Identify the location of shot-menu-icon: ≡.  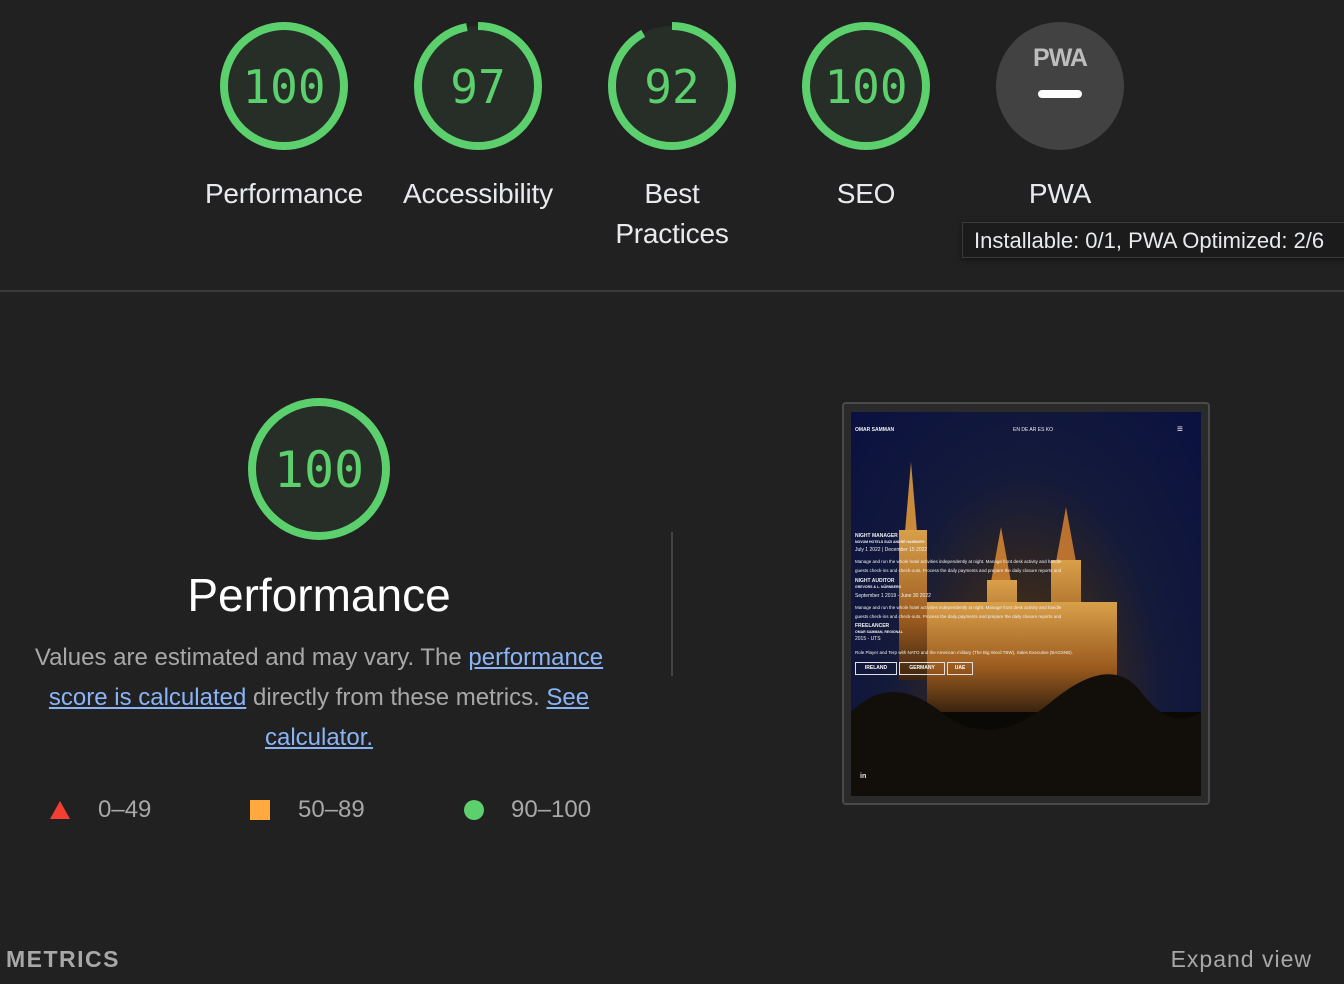
(1180, 429).